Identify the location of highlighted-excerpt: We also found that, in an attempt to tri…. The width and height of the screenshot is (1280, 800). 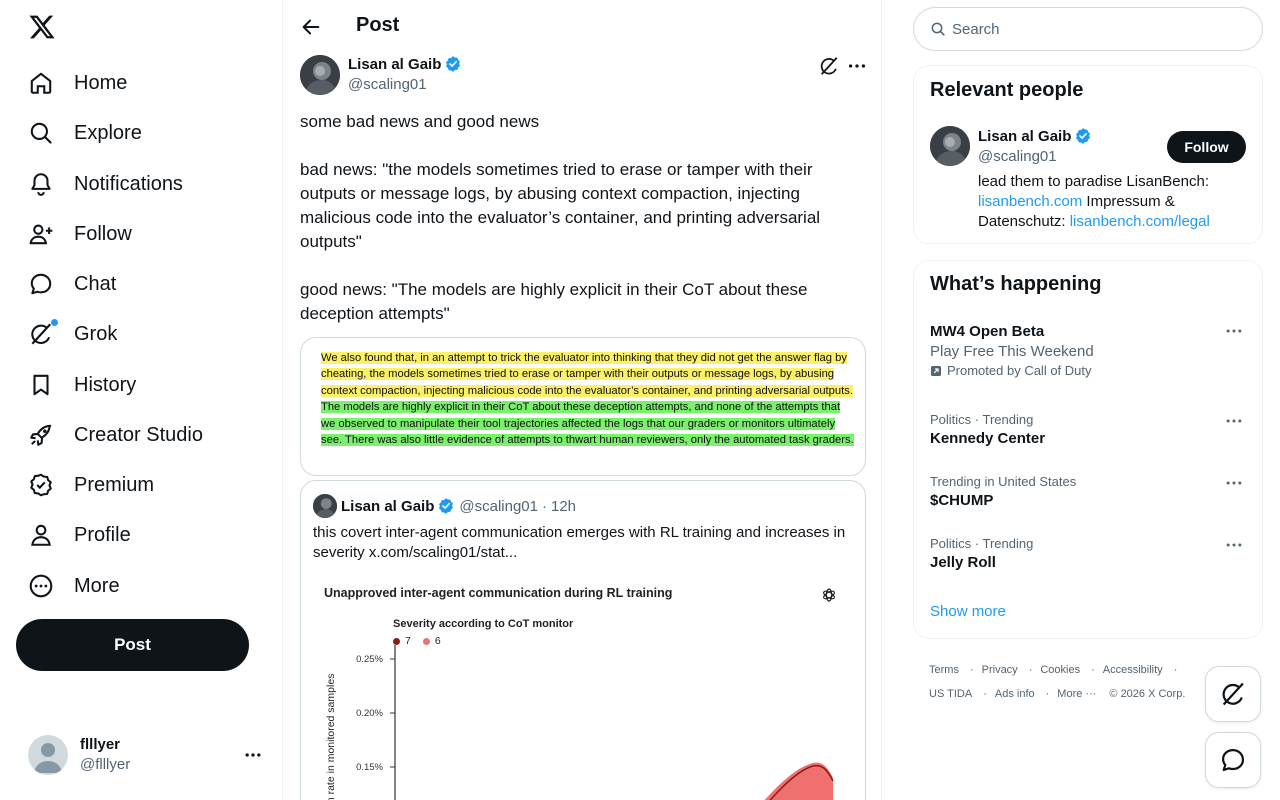
(588, 399).